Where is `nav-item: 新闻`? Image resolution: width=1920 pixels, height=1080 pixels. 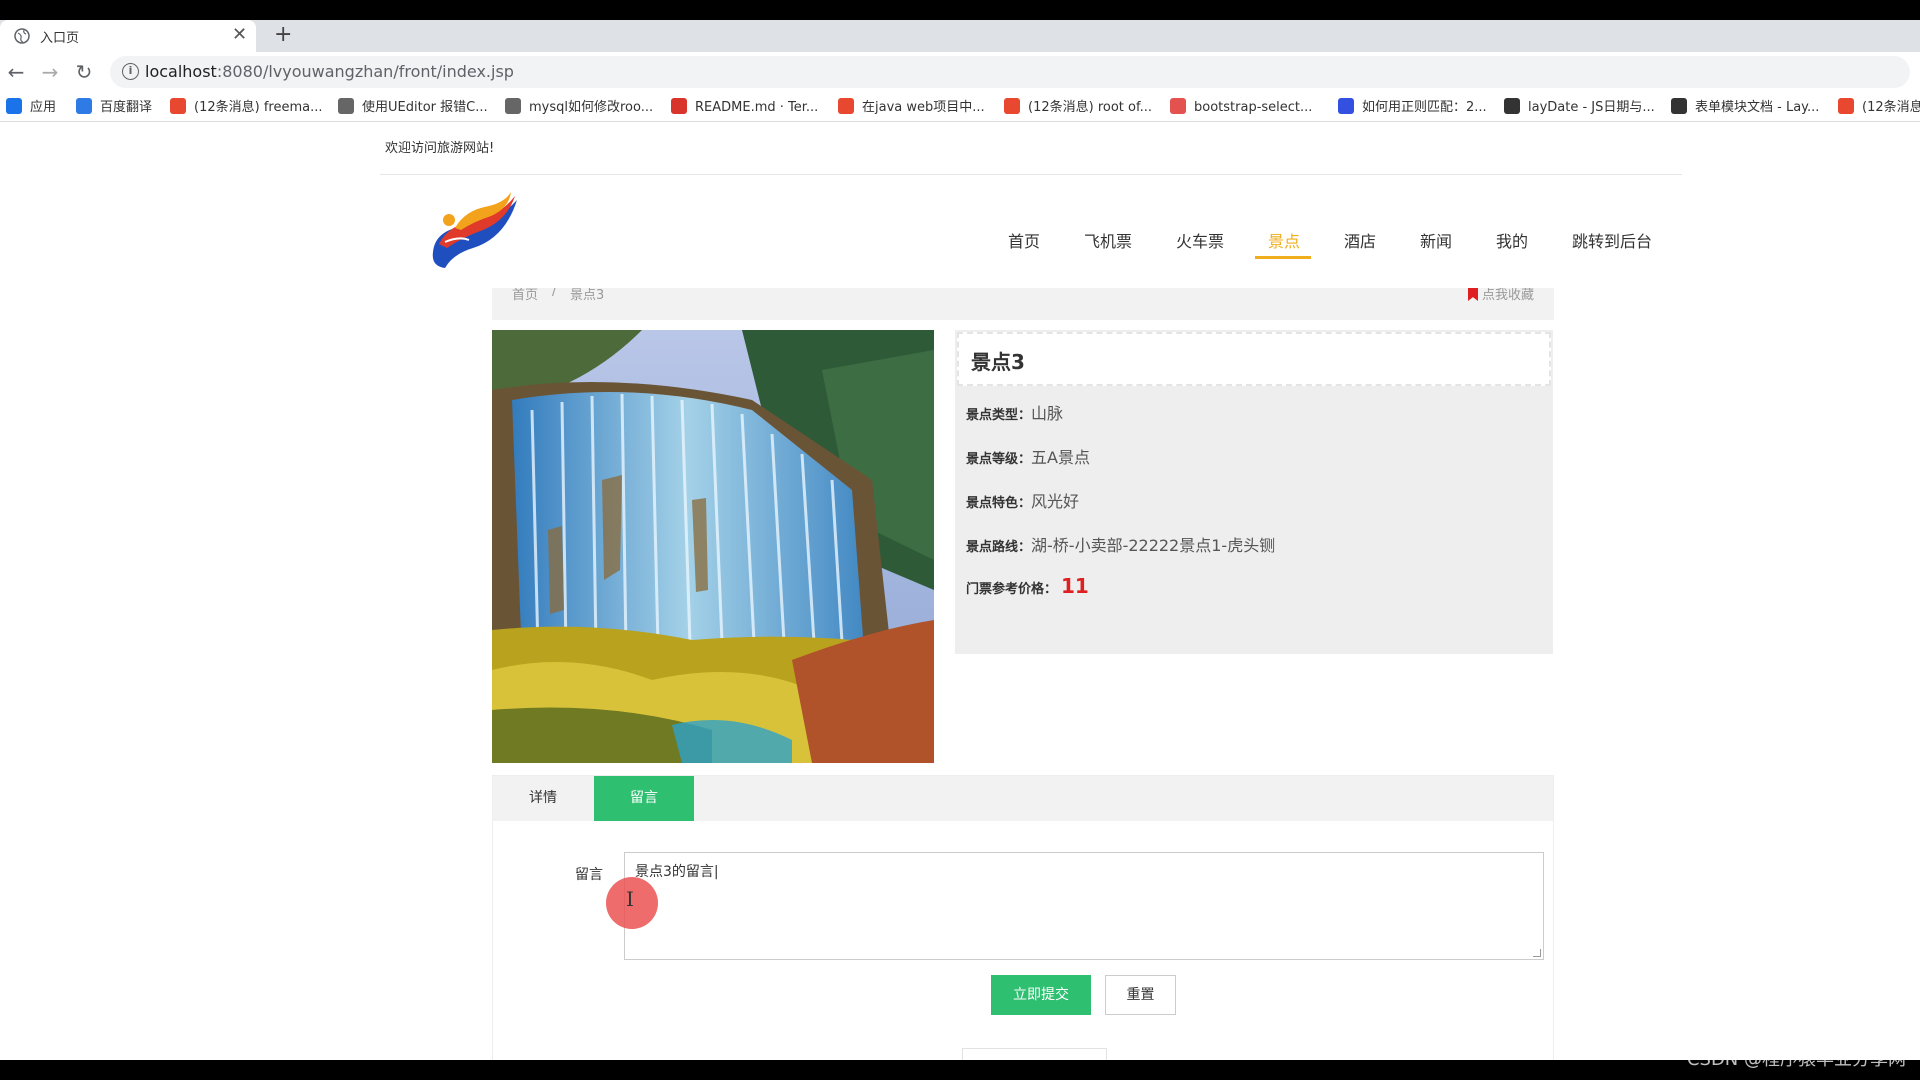
nav-item: 新闻 is located at coordinates (1436, 240).